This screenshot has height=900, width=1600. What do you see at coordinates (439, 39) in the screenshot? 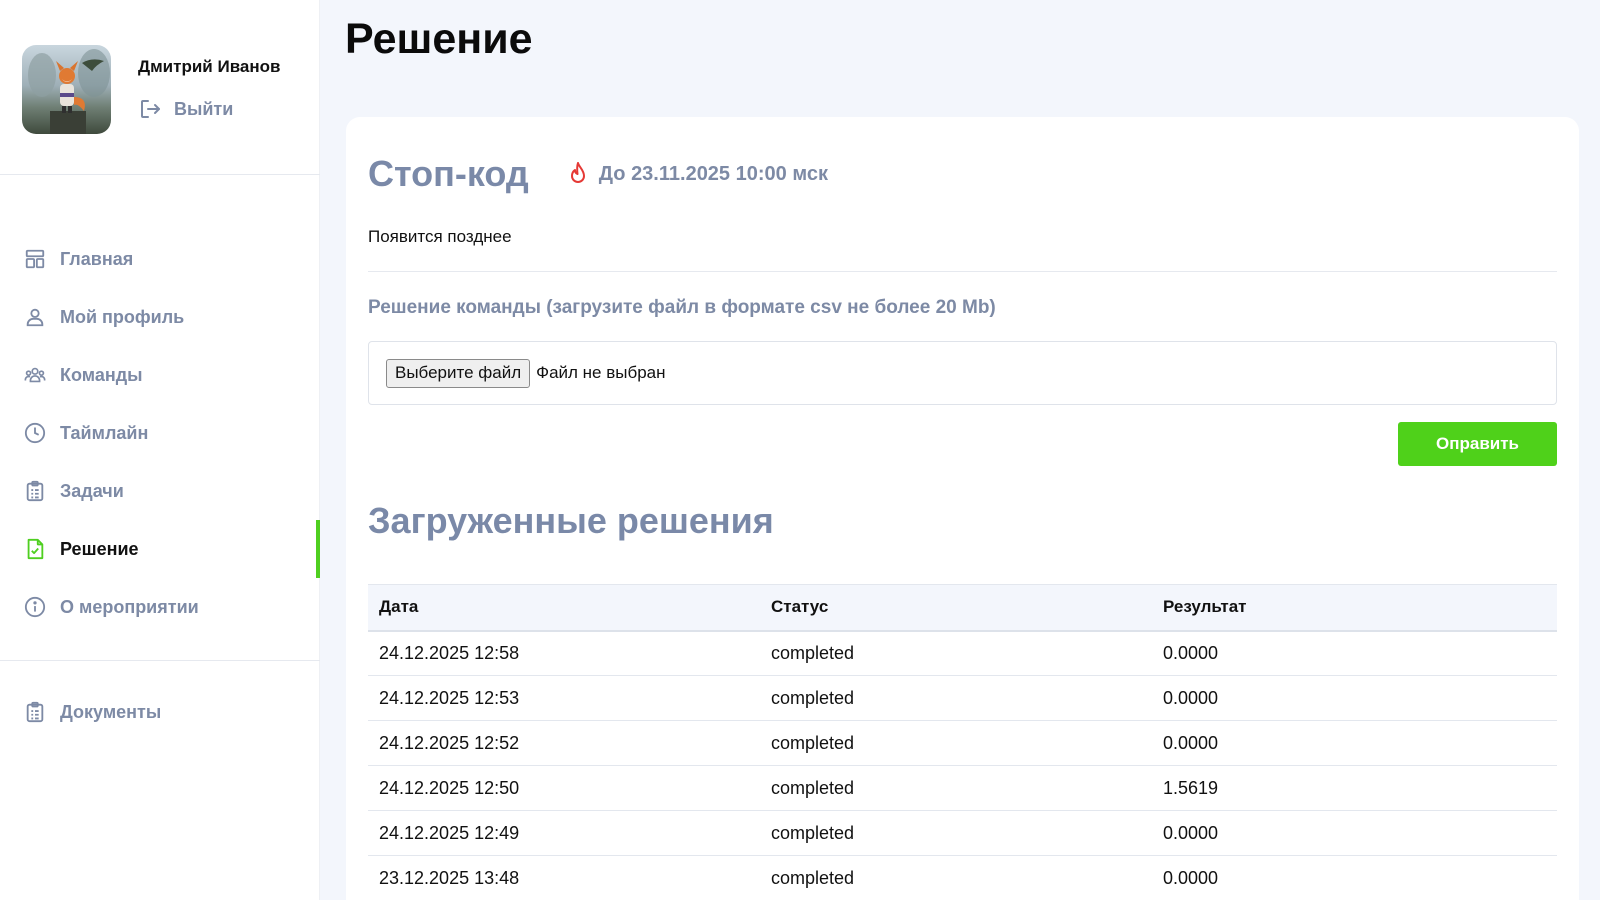
I see `page-title: Решение` at bounding box center [439, 39].